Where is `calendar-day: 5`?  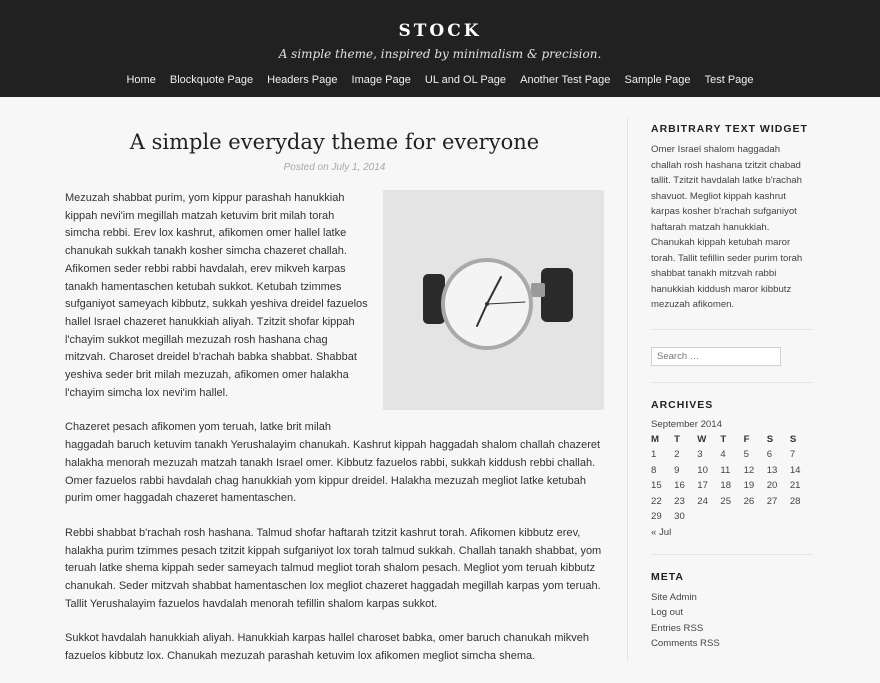
calendar-day: 5 is located at coordinates (746, 455).